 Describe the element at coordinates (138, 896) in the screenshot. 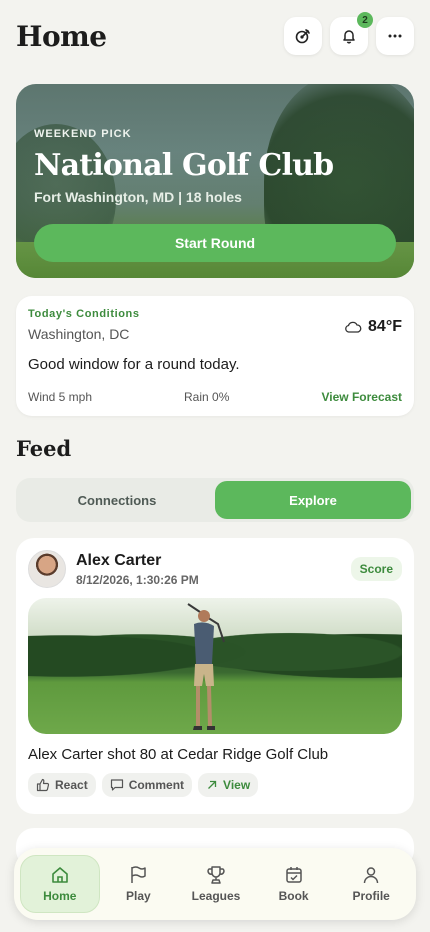

I see `tab-play-label: Play` at that location.